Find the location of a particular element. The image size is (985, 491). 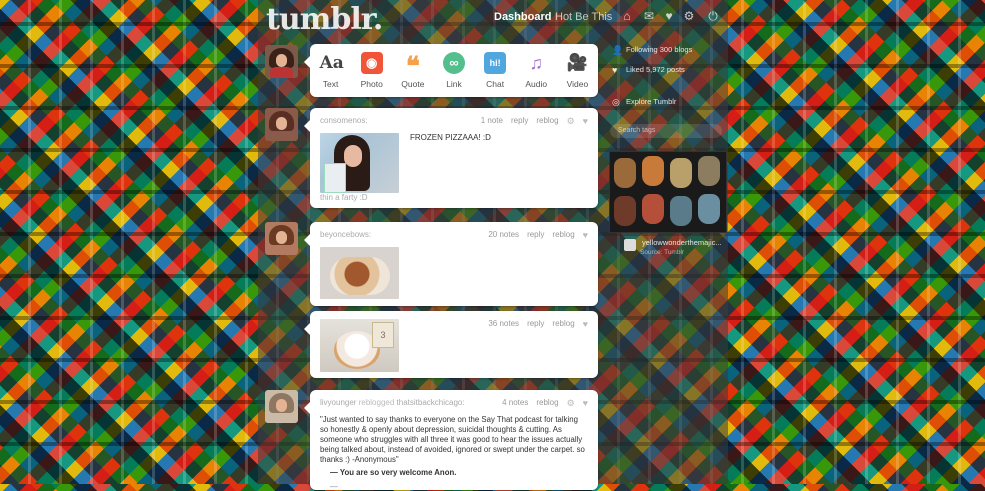

chat-icon: hi! is located at coordinates (495, 63).